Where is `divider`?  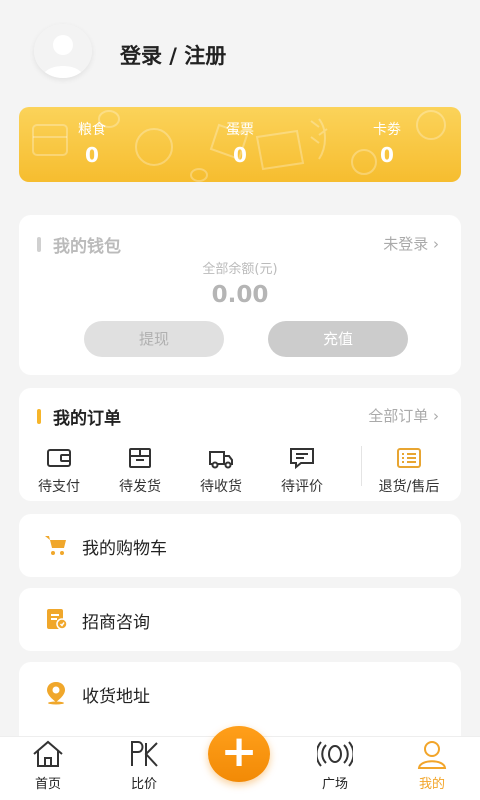 divider is located at coordinates (361, 466).